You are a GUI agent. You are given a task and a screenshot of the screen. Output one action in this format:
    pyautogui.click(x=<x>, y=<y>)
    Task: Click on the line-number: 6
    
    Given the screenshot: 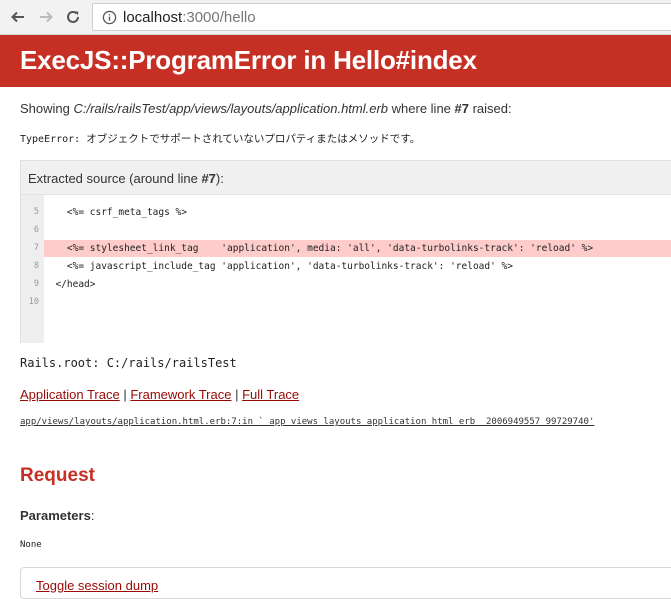 What is the action you would take?
    pyautogui.click(x=36, y=230)
    